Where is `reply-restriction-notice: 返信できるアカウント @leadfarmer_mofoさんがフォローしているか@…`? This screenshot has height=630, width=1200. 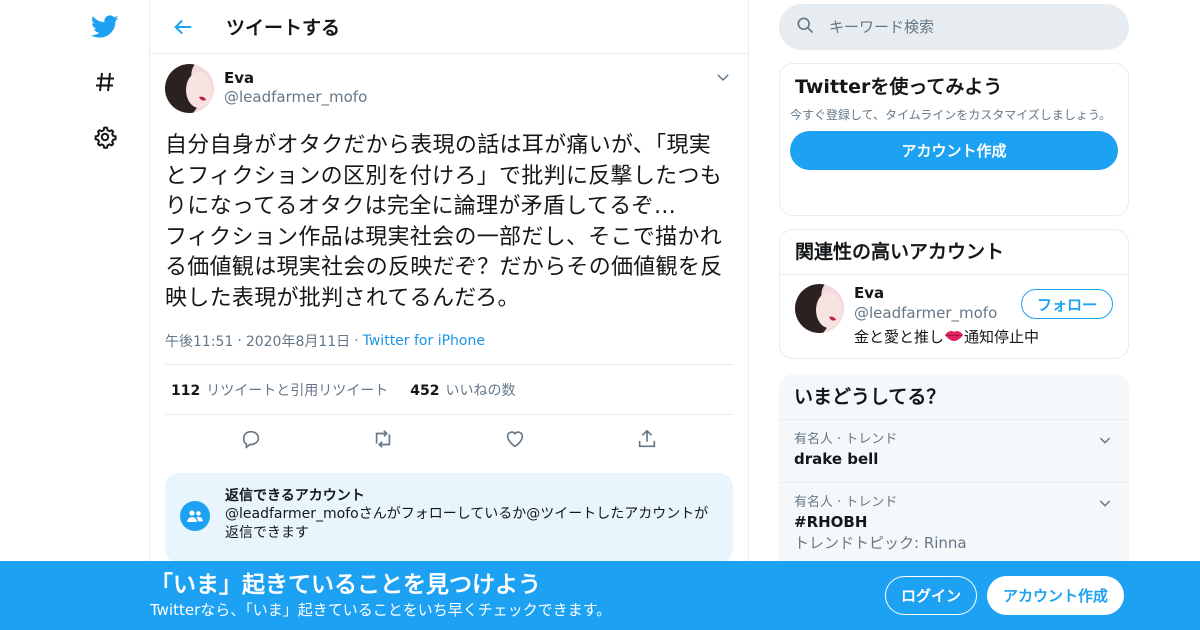 reply-restriction-notice: 返信できるアカウント @leadfarmer_mofoさんがフォローしているか@… is located at coordinates (449, 518).